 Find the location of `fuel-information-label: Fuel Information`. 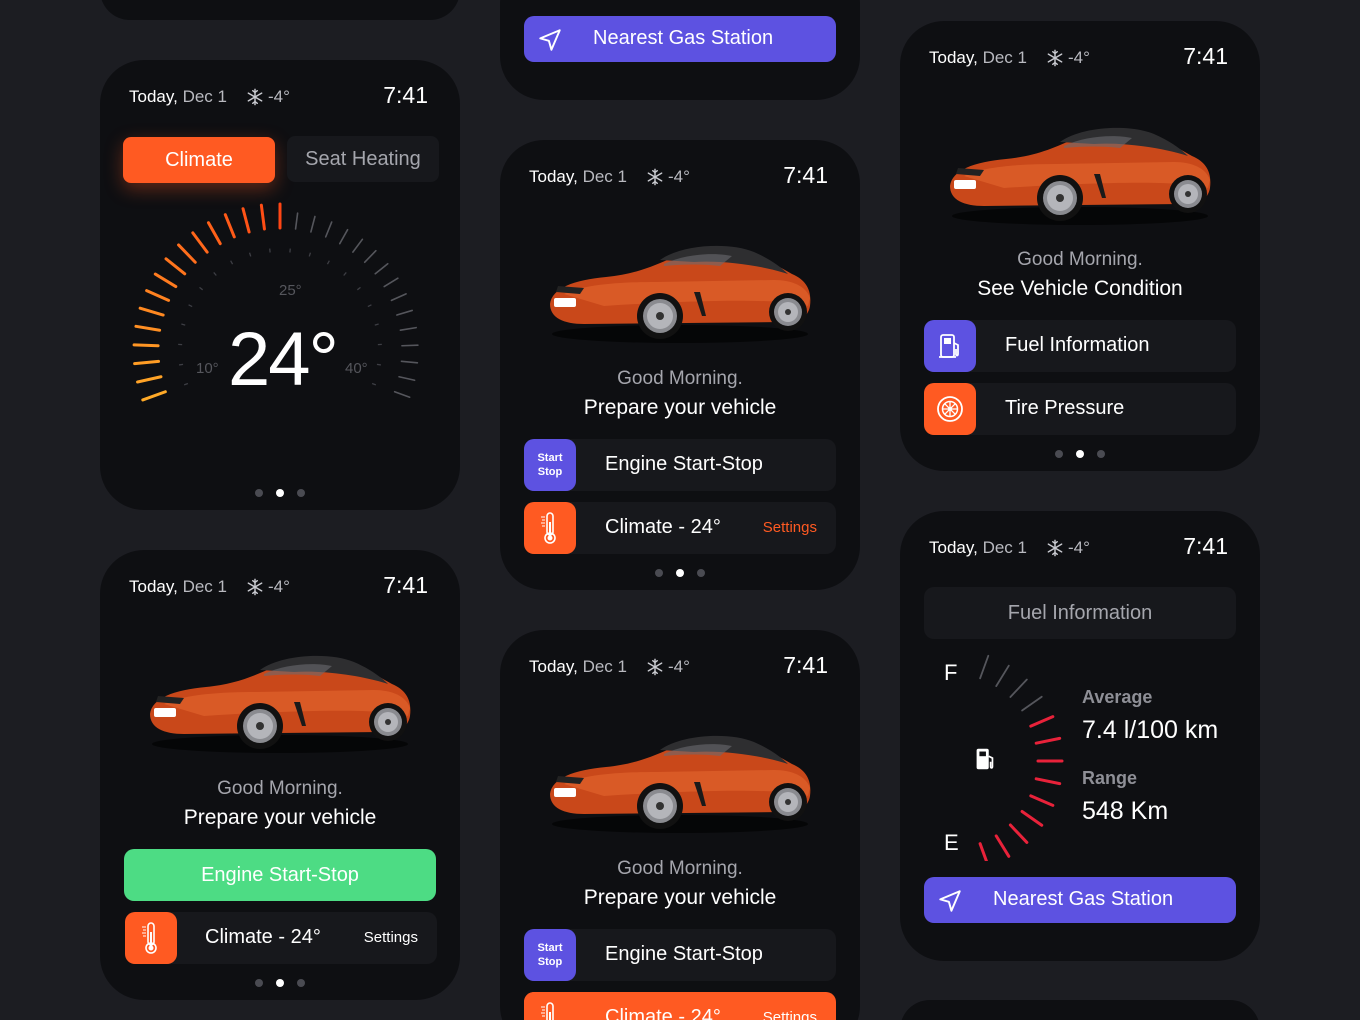

fuel-information-label: Fuel Information is located at coordinates (1077, 345).